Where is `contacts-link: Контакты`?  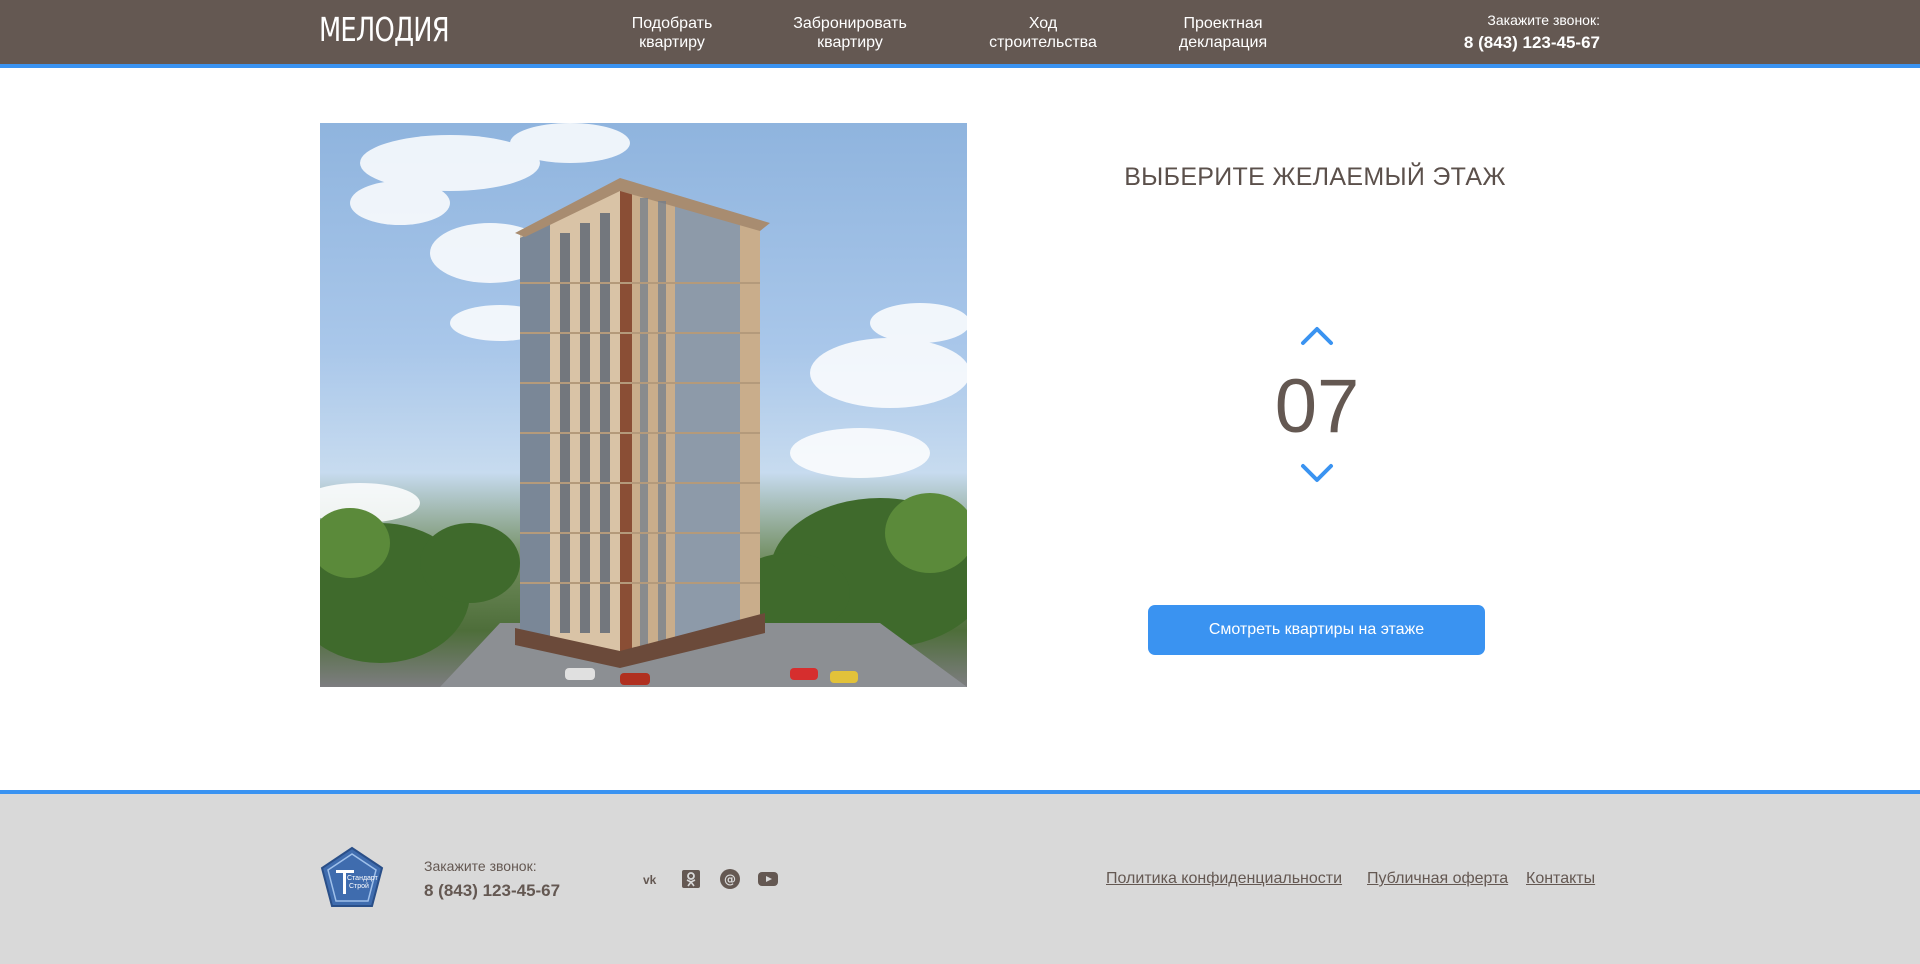
contacts-link: Контакты is located at coordinates (1560, 879).